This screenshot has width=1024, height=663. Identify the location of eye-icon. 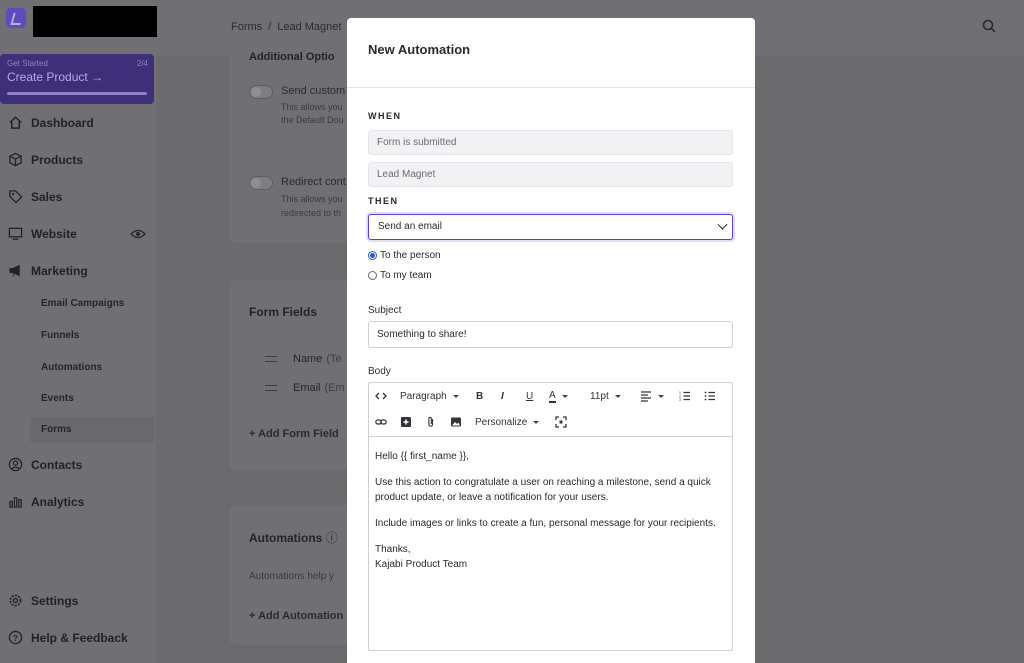
(138, 234).